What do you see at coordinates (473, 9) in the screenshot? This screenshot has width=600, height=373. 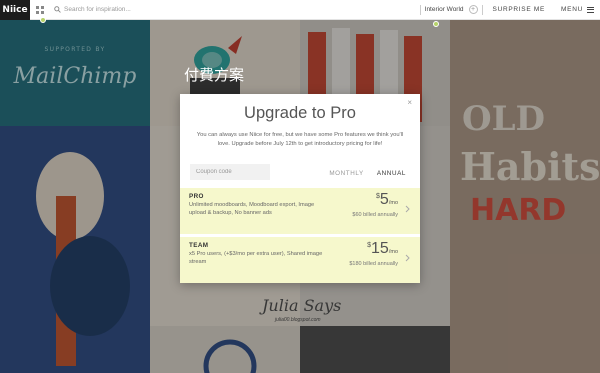 I see `plus-icon: +` at bounding box center [473, 9].